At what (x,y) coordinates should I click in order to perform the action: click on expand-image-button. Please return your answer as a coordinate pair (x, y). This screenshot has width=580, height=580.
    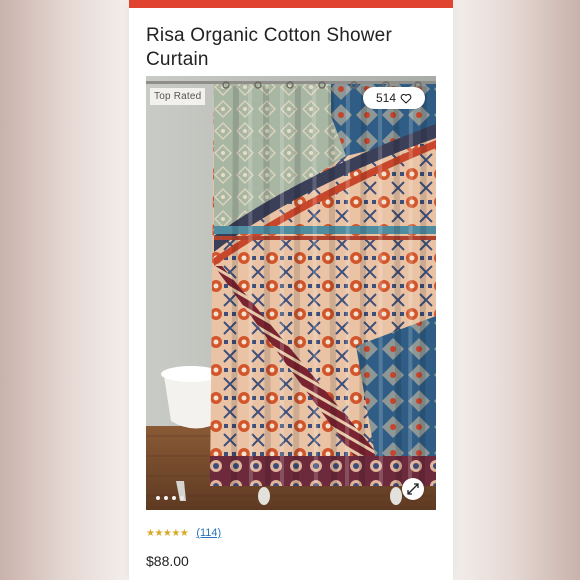
    Looking at the image, I should click on (413, 489).